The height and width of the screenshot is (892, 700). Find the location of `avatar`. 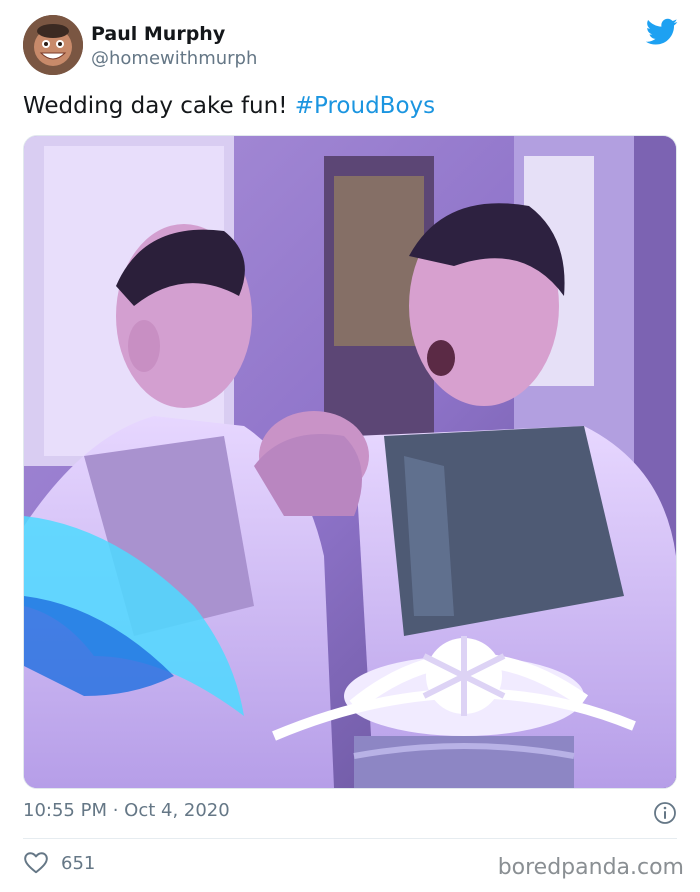

avatar is located at coordinates (53, 45).